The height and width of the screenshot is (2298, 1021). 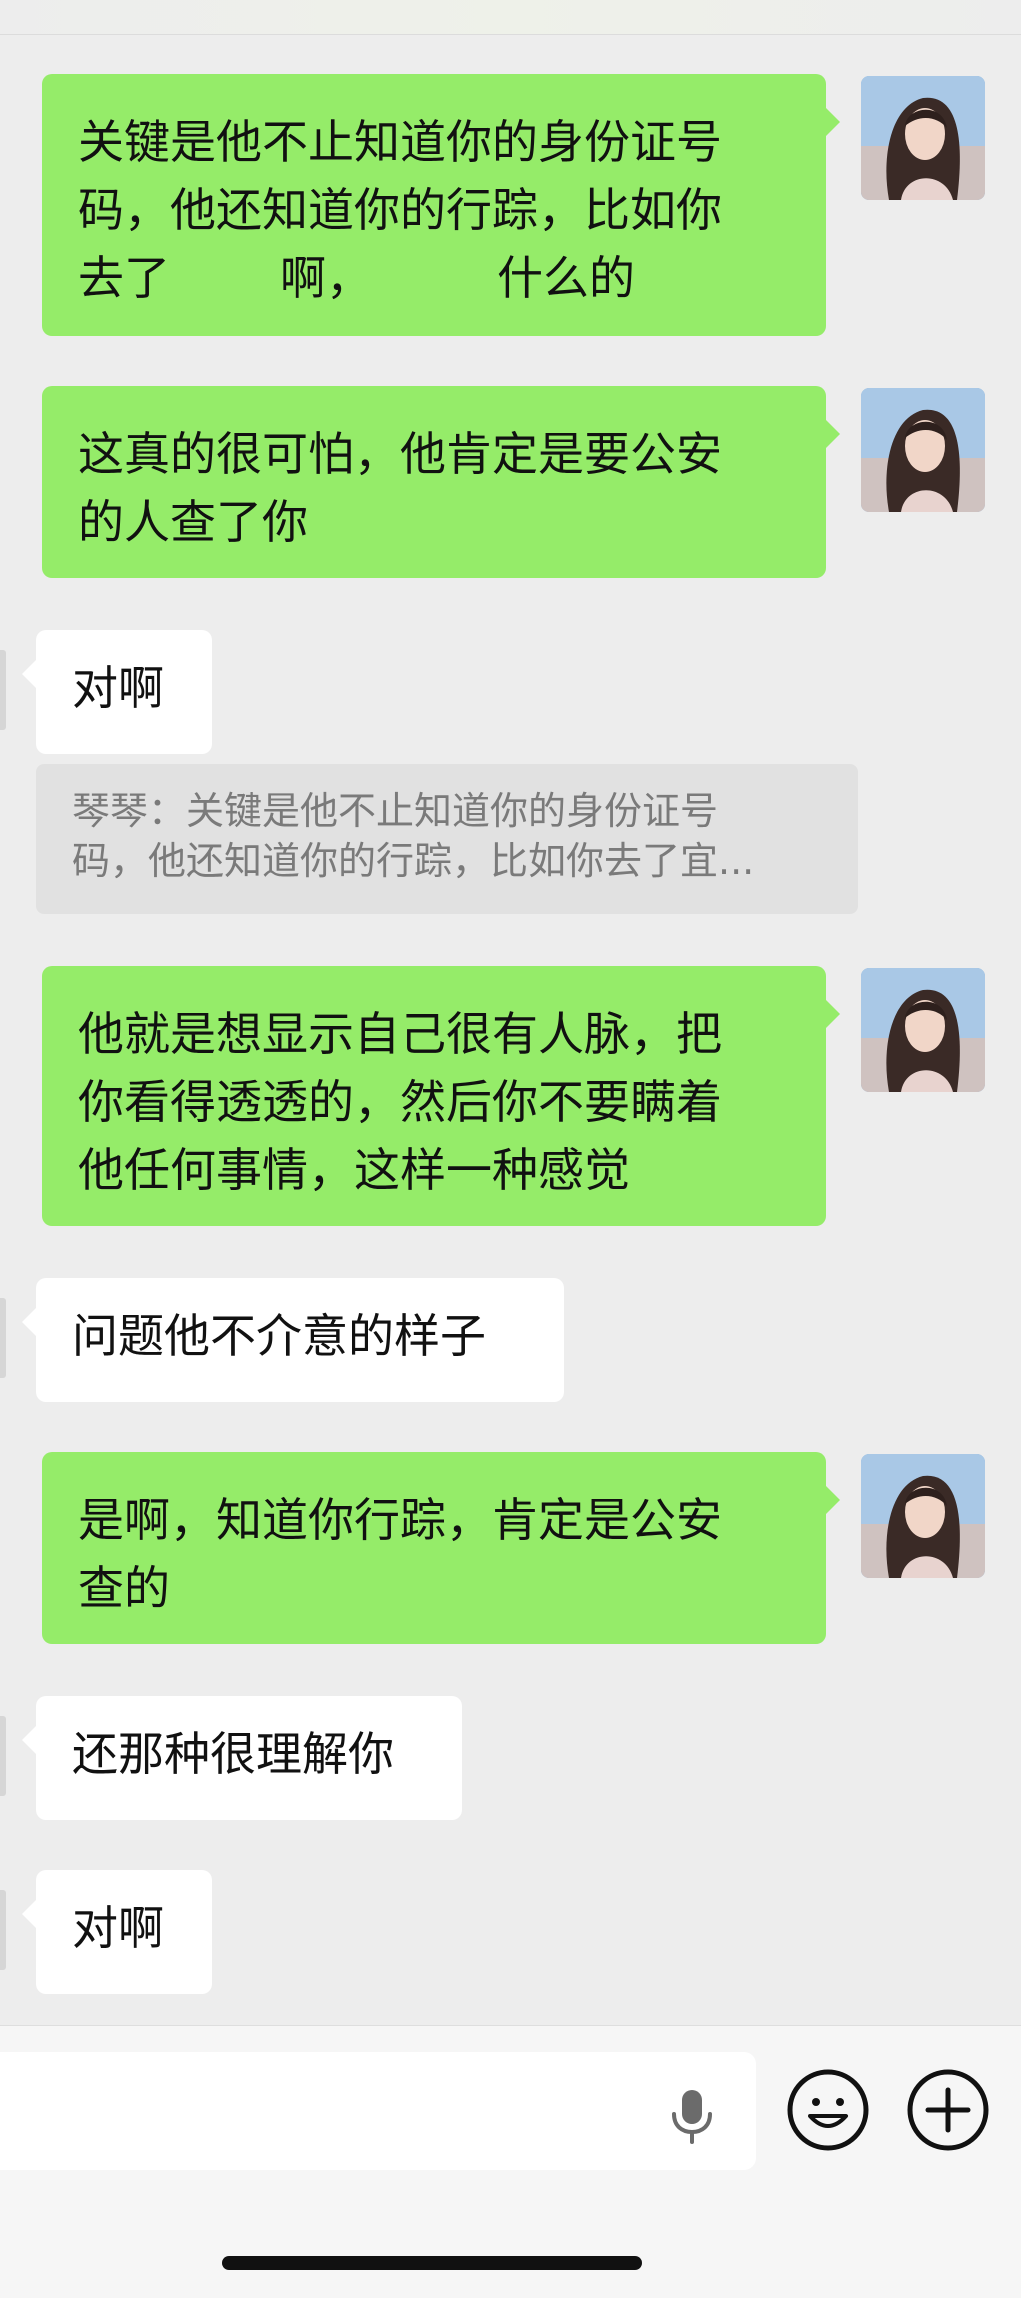 I want to click on quote-line: 琴琴：关键是他不止知道你的身份证号, so click(x=395, y=811).